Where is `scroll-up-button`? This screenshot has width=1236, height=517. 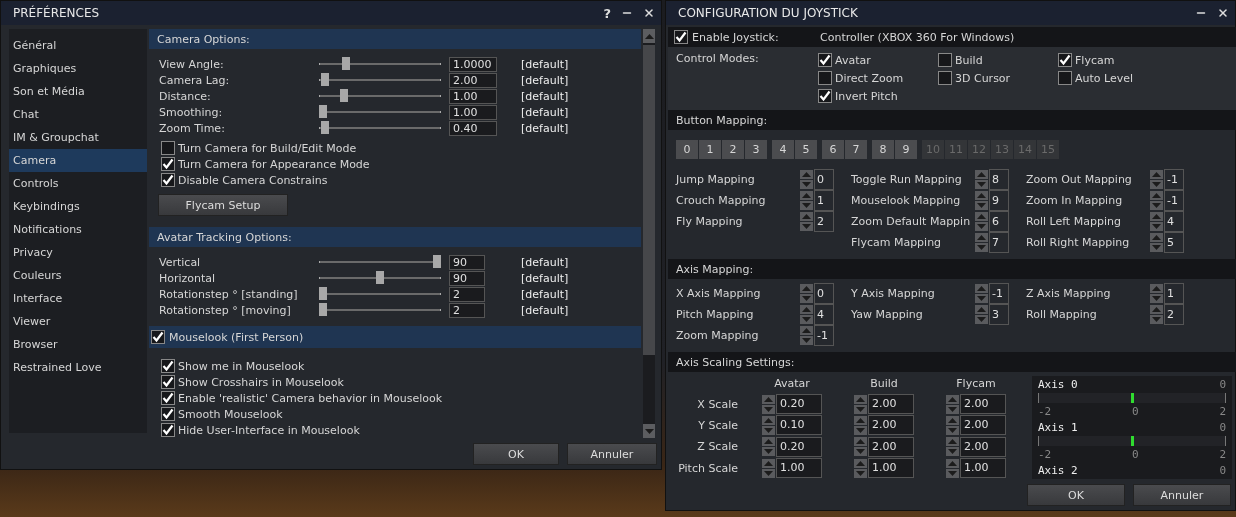 scroll-up-button is located at coordinates (649, 36).